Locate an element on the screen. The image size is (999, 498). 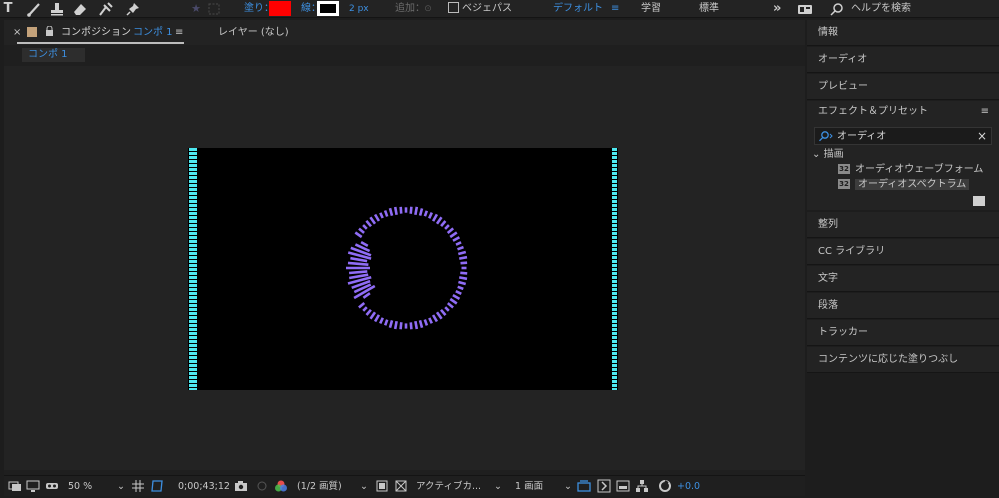
resolution-chevron-icon: ⌄ is located at coordinates (364, 487).